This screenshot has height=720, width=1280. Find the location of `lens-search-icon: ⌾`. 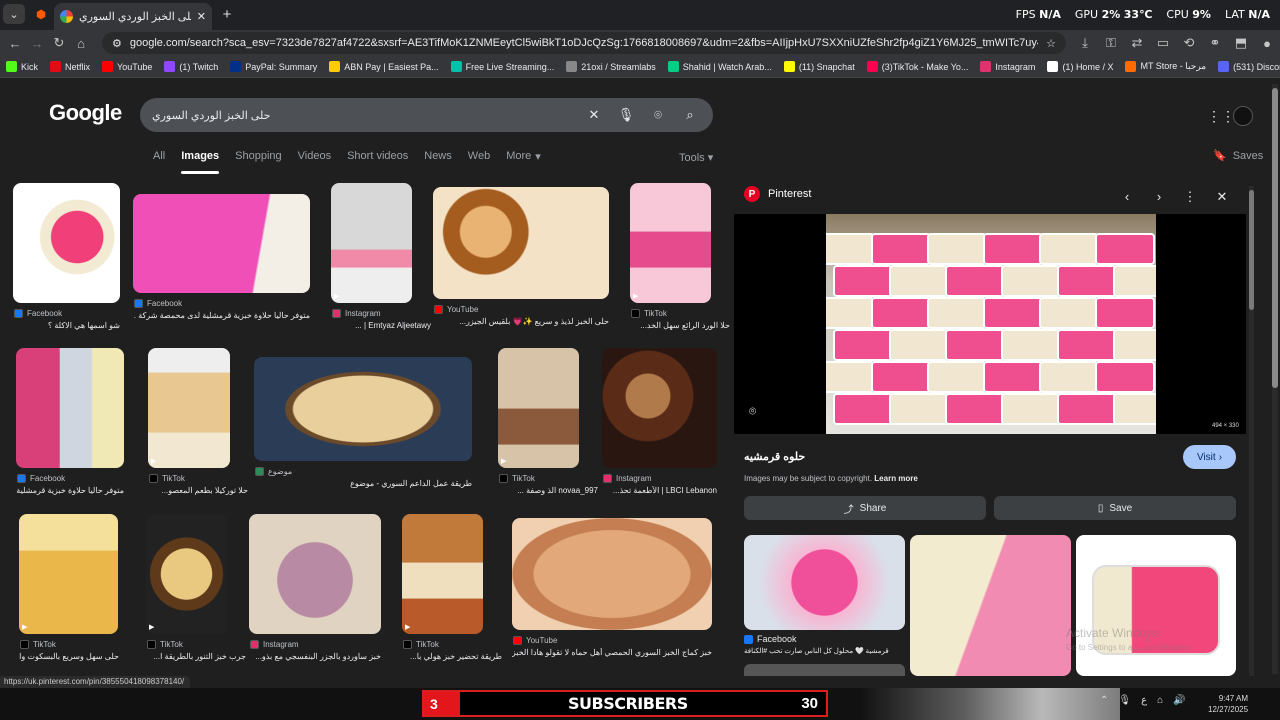

lens-search-icon: ⌾ is located at coordinates (752, 411).